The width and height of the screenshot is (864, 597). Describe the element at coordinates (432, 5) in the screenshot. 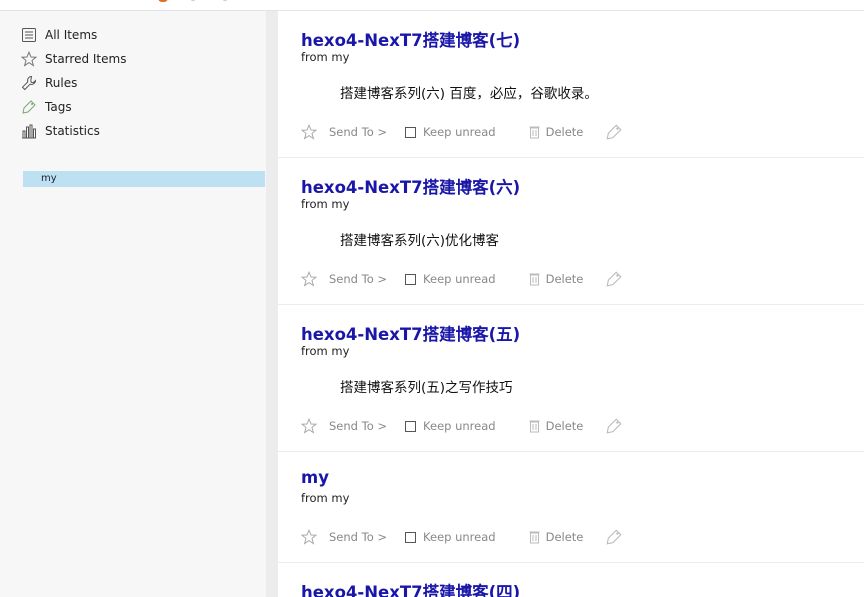

I see `window-top-strip` at that location.